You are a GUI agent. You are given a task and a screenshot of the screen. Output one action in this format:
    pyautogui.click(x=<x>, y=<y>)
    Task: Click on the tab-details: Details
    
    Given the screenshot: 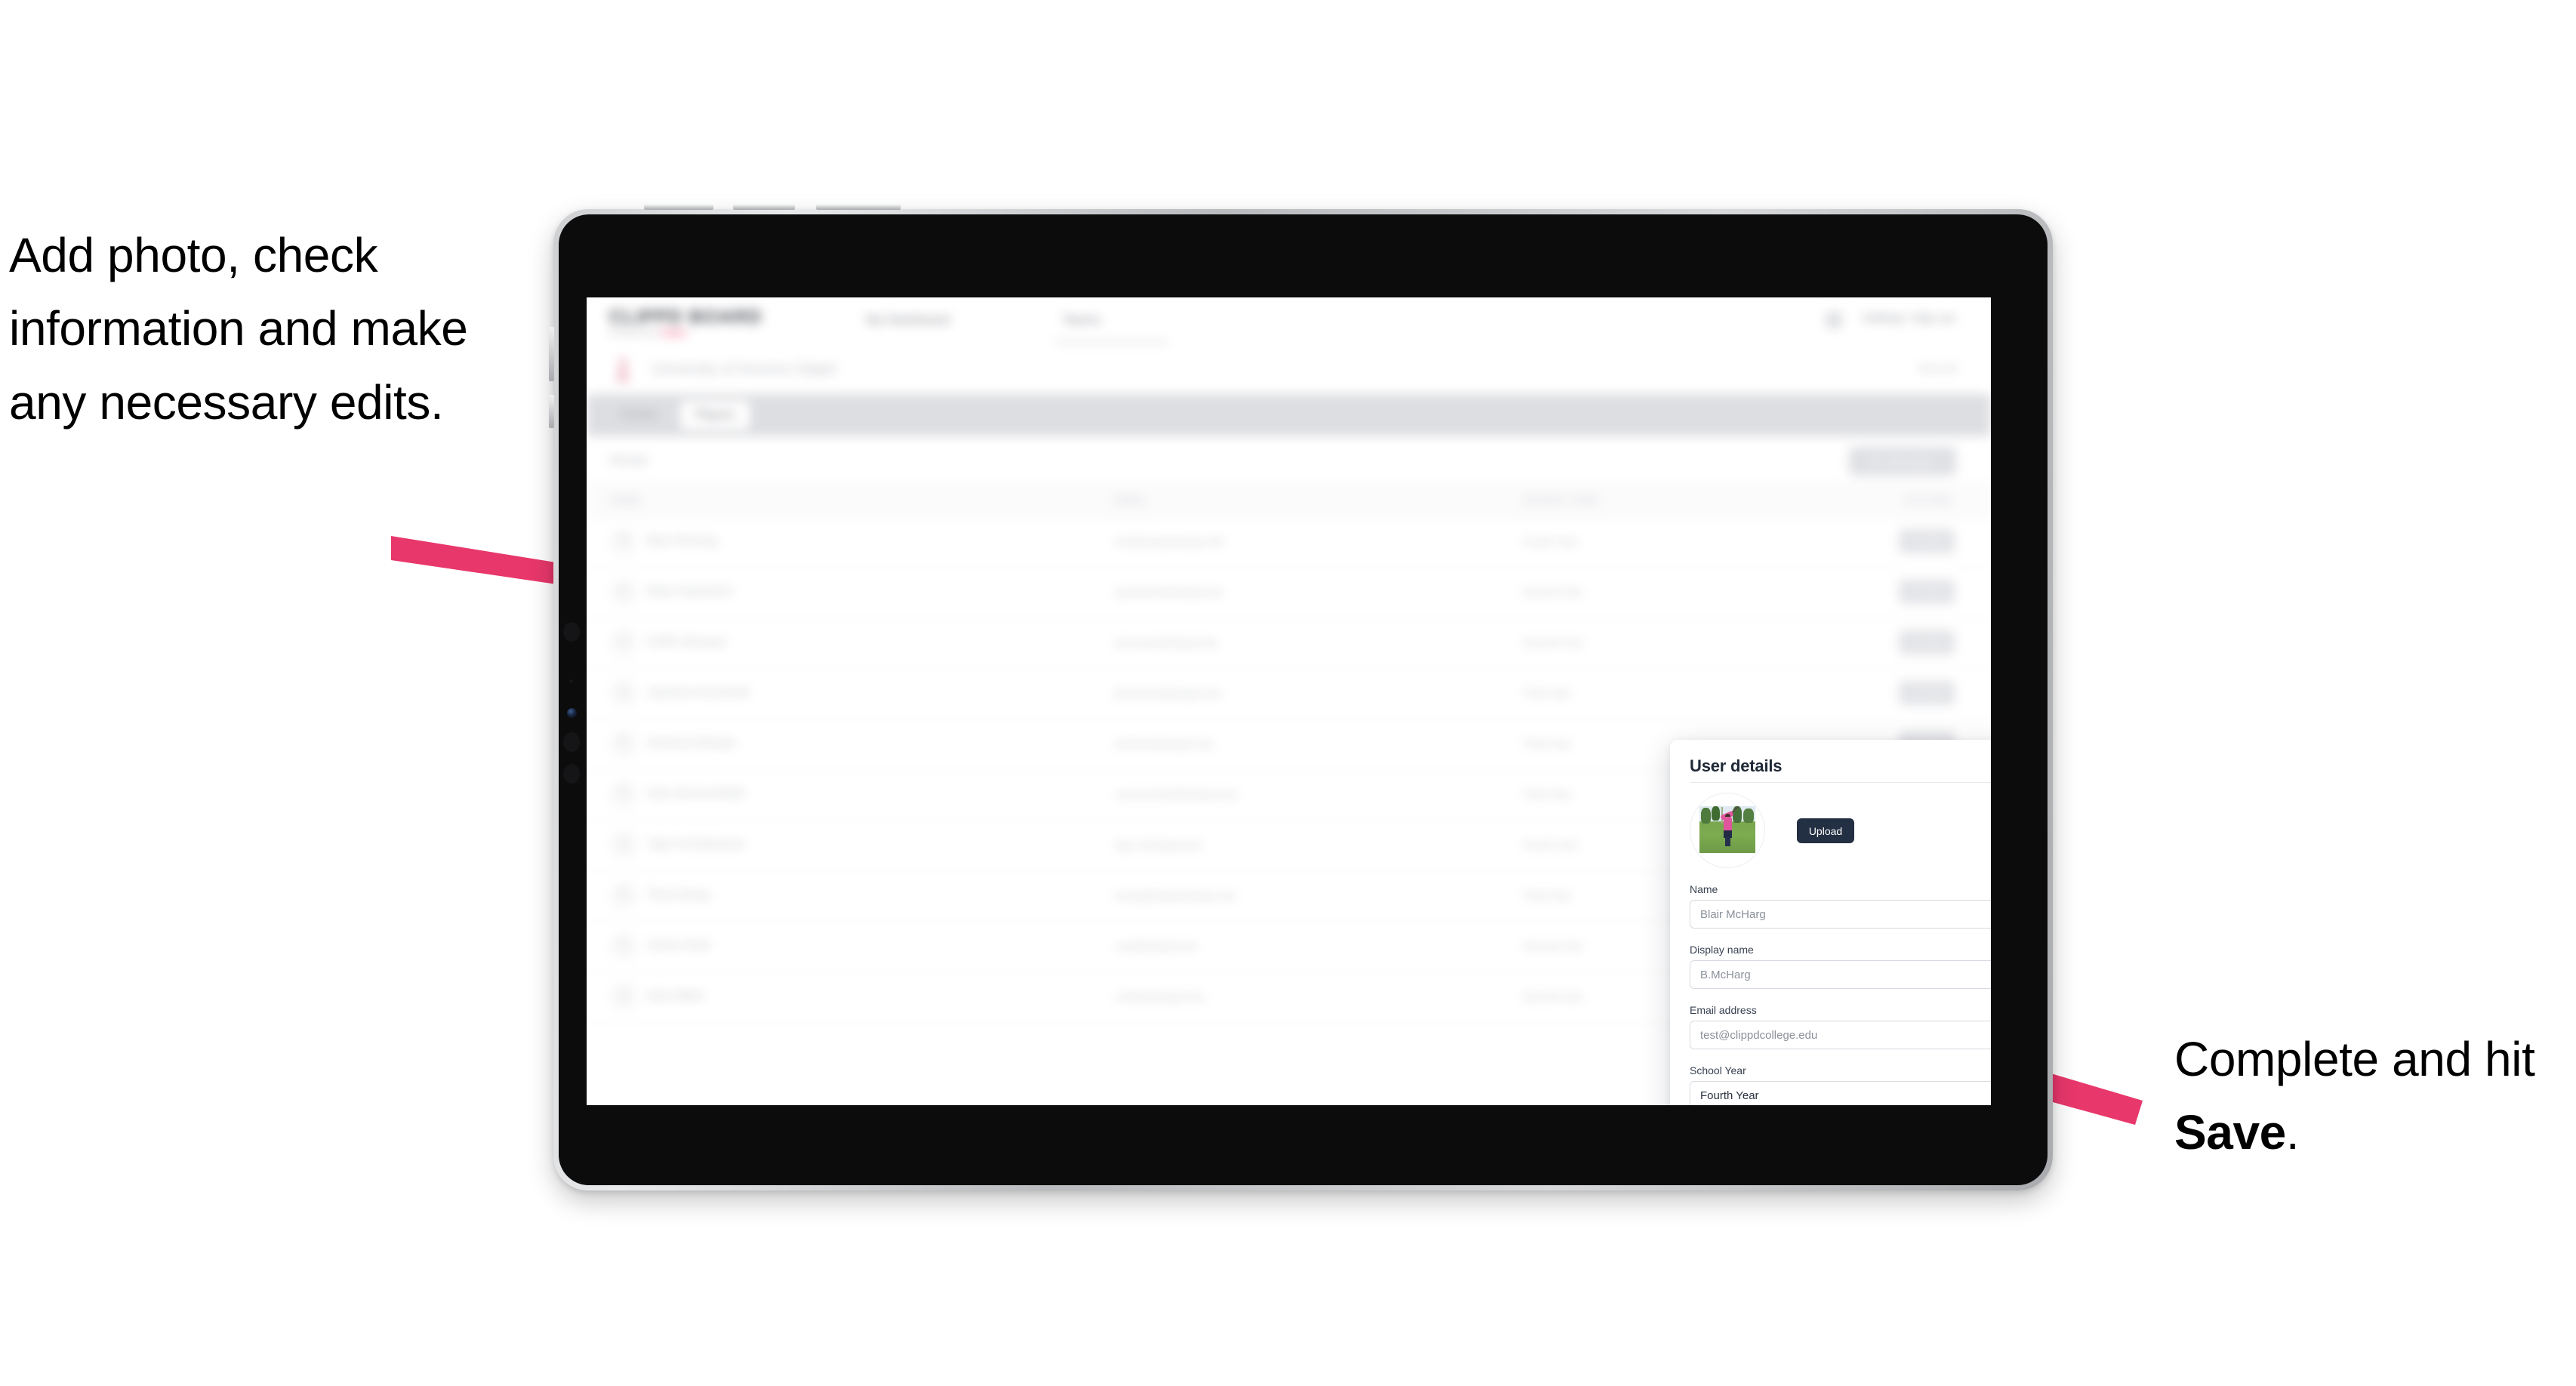 What is the action you would take?
    pyautogui.click(x=638, y=415)
    